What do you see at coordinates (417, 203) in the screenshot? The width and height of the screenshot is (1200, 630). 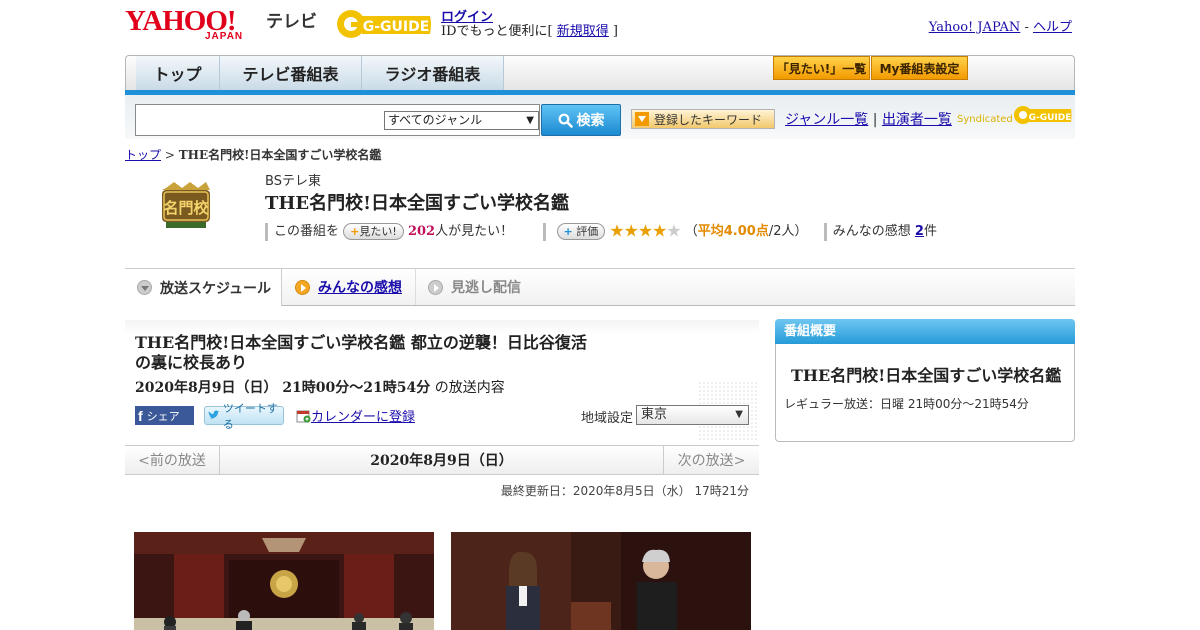 I see `program-title: THE名門校!日本全国すごい学校名鑑` at bounding box center [417, 203].